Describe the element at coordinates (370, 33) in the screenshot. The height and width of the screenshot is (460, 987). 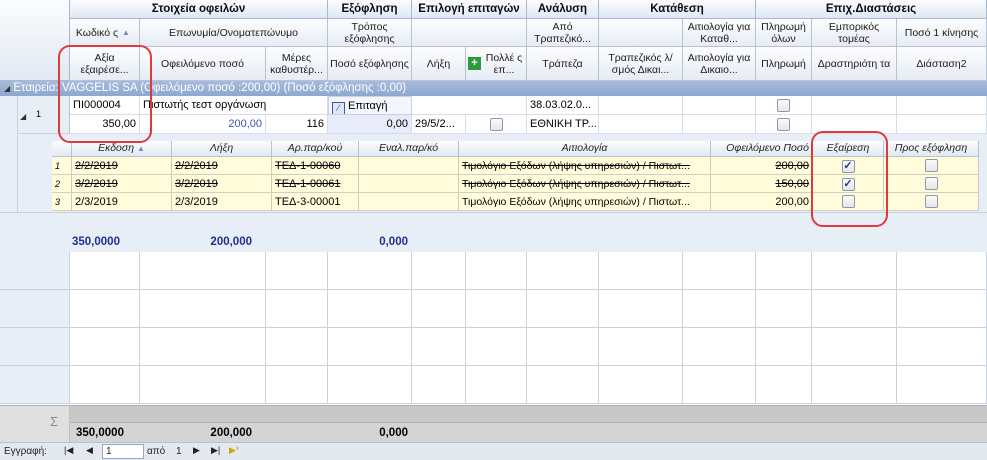
I see `col-header-method: Τρόπος εξόφλησης` at that location.